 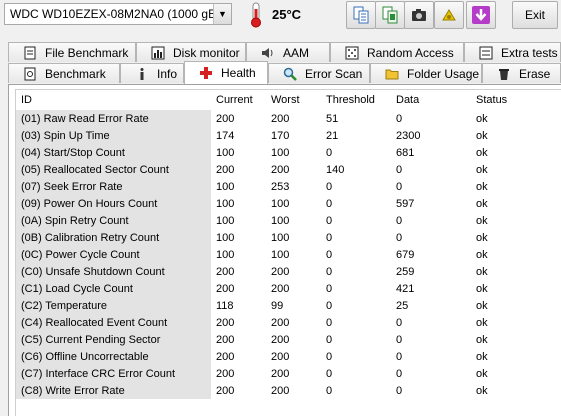 I want to click on table-row: (09) Power On Hours Count 100 100 0 597 ok, so click(x=288, y=203).